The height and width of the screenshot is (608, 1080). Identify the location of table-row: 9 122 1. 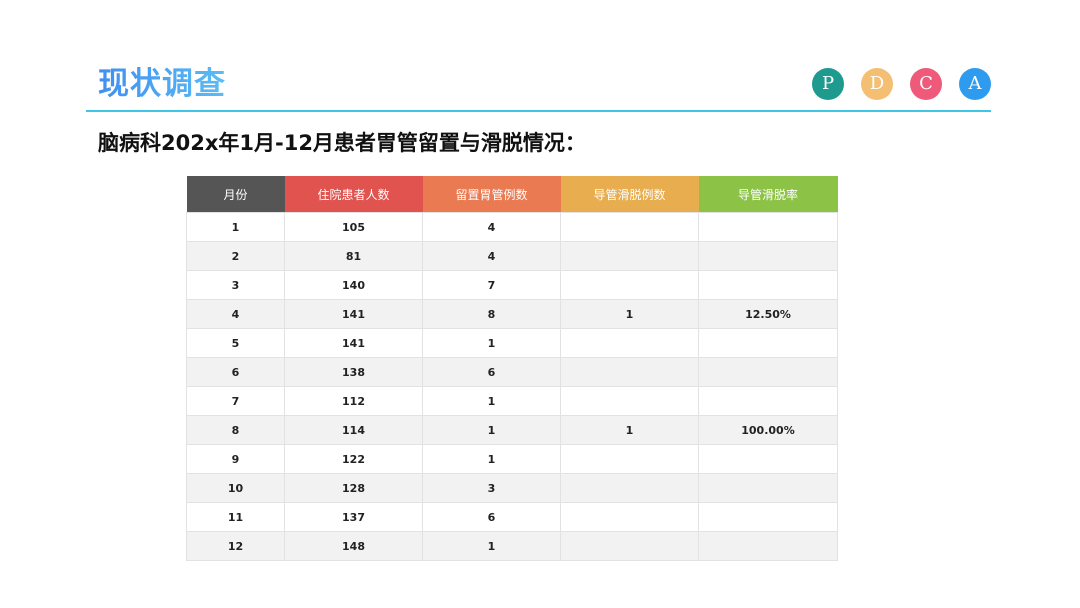
(512, 459).